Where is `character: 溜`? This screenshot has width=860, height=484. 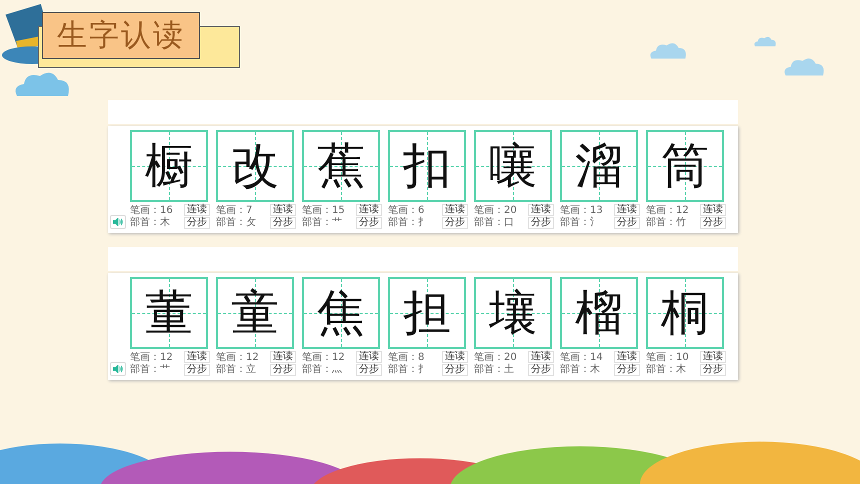 character: 溜 is located at coordinates (599, 166).